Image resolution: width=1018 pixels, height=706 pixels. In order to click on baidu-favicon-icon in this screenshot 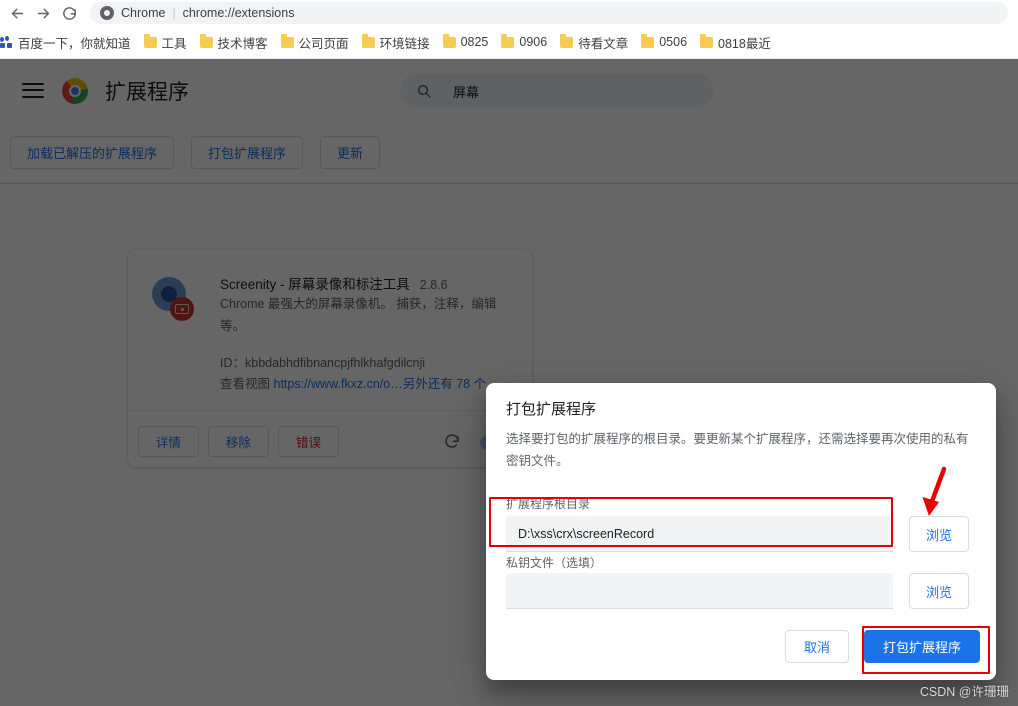, I will do `click(6, 42)`.